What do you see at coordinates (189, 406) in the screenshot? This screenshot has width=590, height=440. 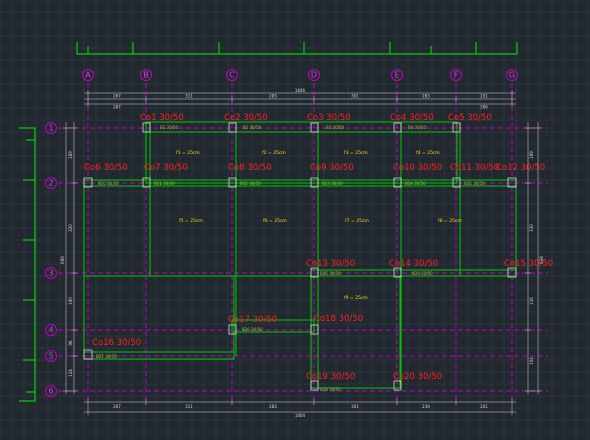 I see `dim-bottom-2: 311` at bounding box center [189, 406].